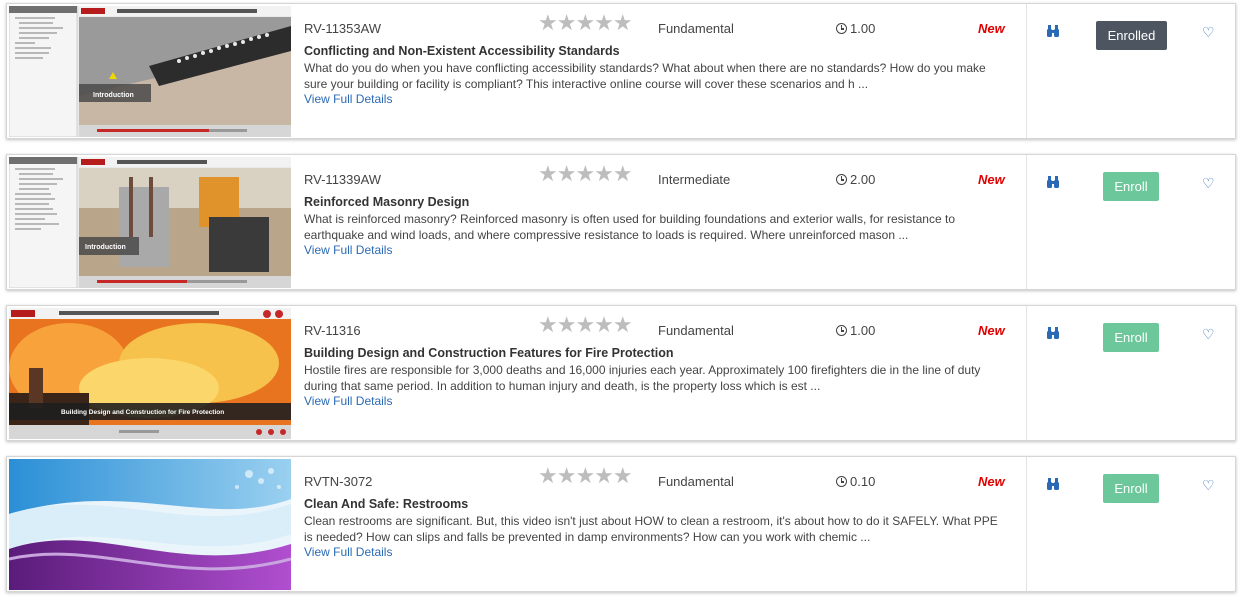  Describe the element at coordinates (387, 202) in the screenshot. I see `course-title: Reinforced Masonry Design` at that location.